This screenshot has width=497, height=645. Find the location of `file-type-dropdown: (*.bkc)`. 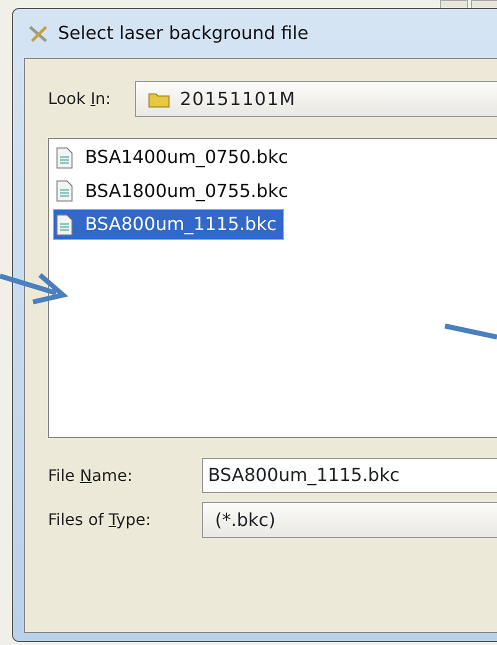

file-type-dropdown: (*.bkc) is located at coordinates (349, 520).